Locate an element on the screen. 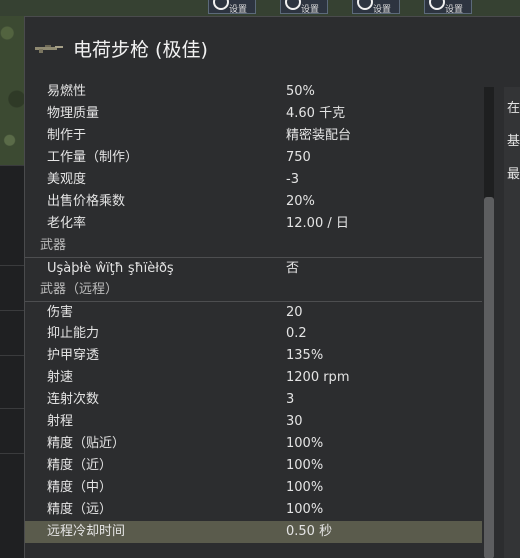 The width and height of the screenshot is (520, 558). stat-label: 精度（远） is located at coordinates (80, 509).